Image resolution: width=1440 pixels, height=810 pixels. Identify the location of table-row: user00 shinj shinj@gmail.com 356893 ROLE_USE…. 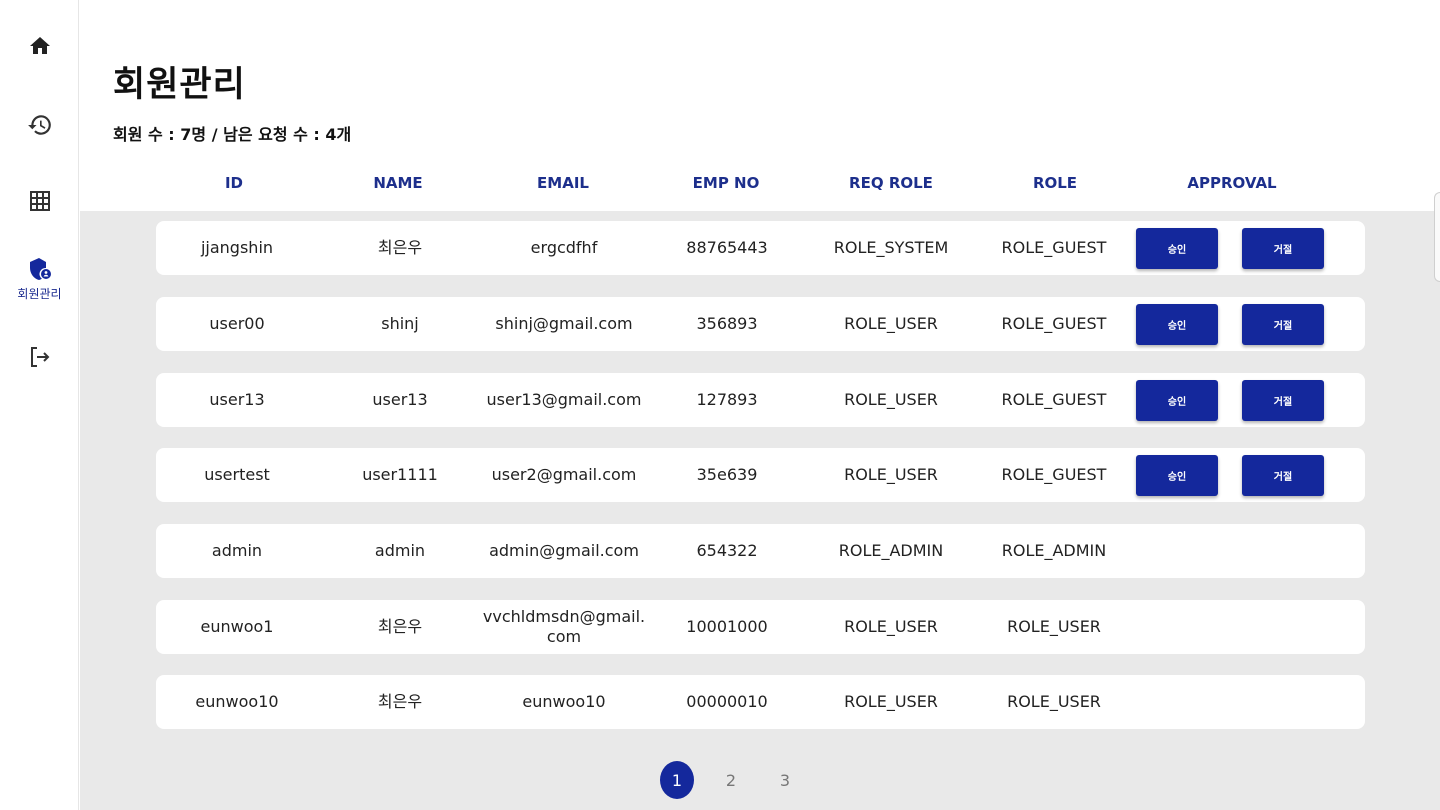
(760, 324).